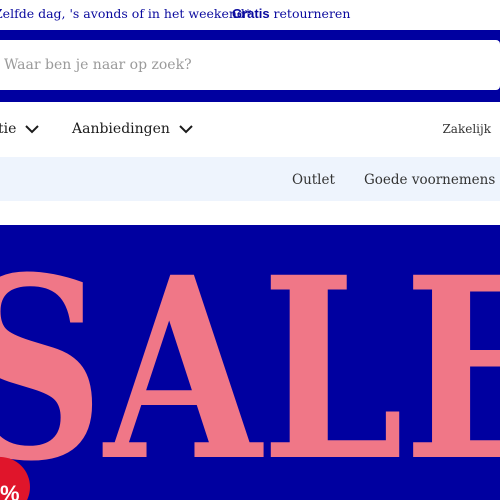  I want to click on nav-item-label: tie, so click(8, 129).